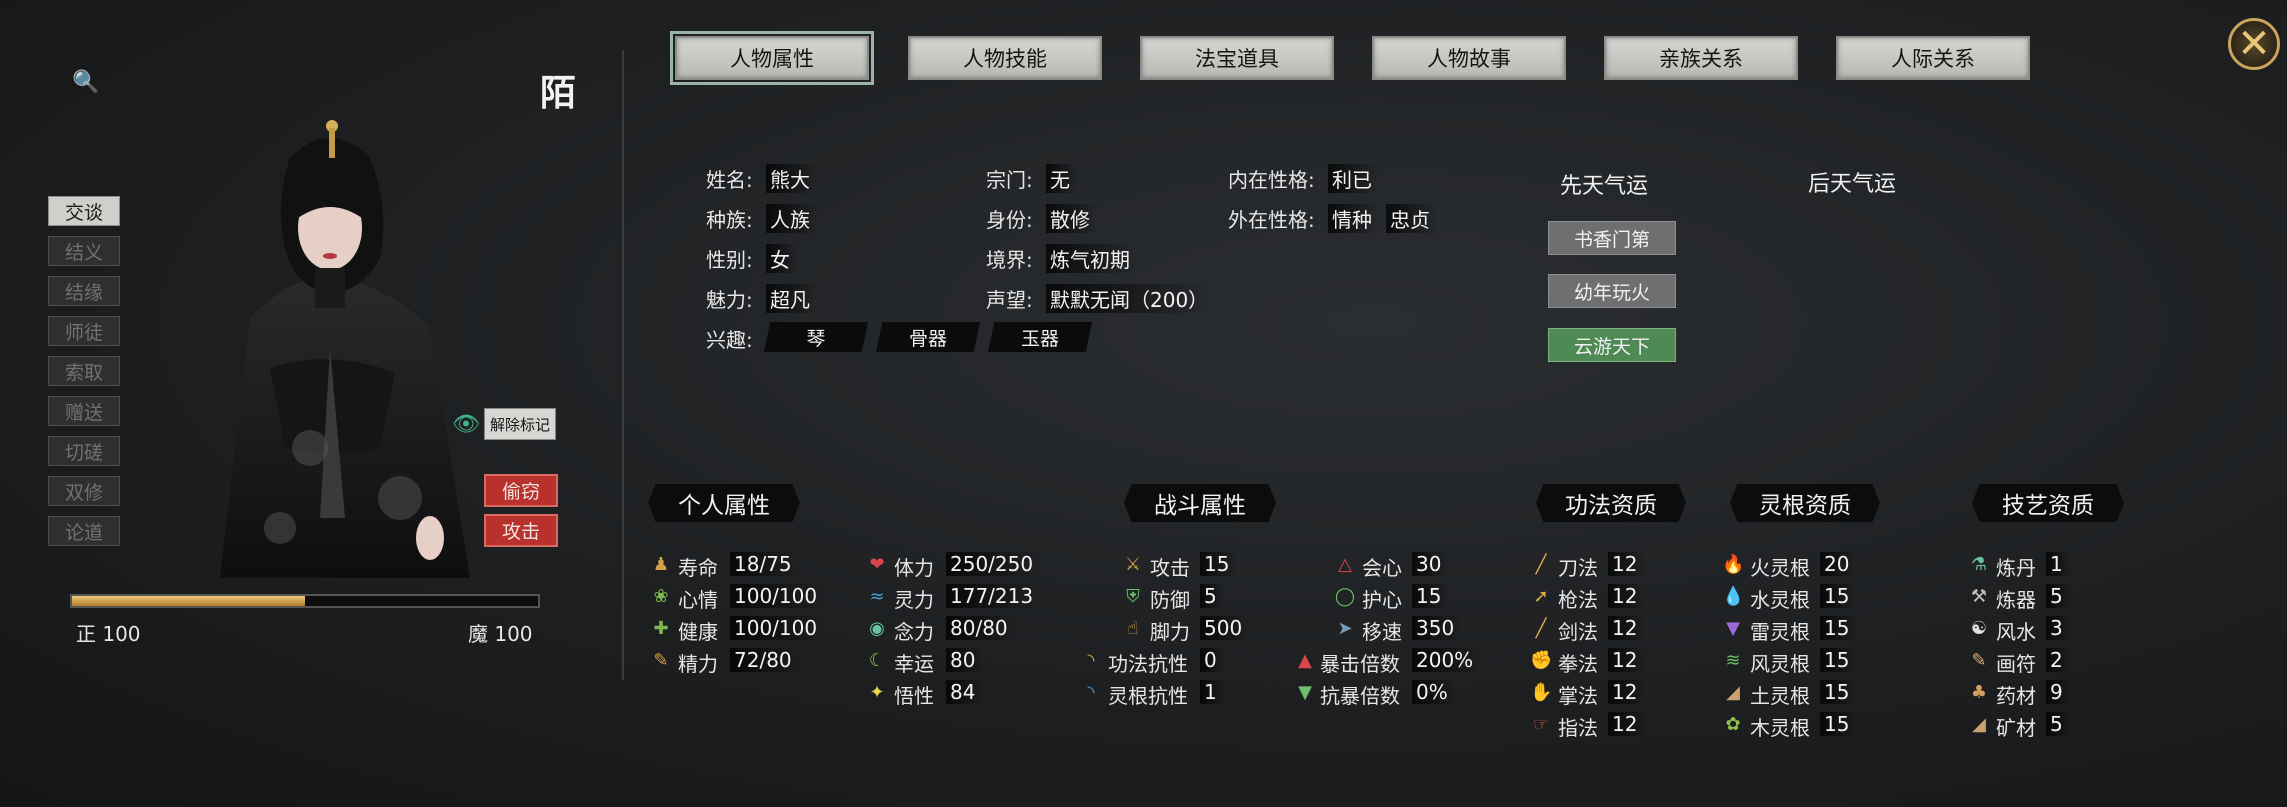  Describe the element at coordinates (792, 218) in the screenshot. I see `race-value: 人族` at that location.